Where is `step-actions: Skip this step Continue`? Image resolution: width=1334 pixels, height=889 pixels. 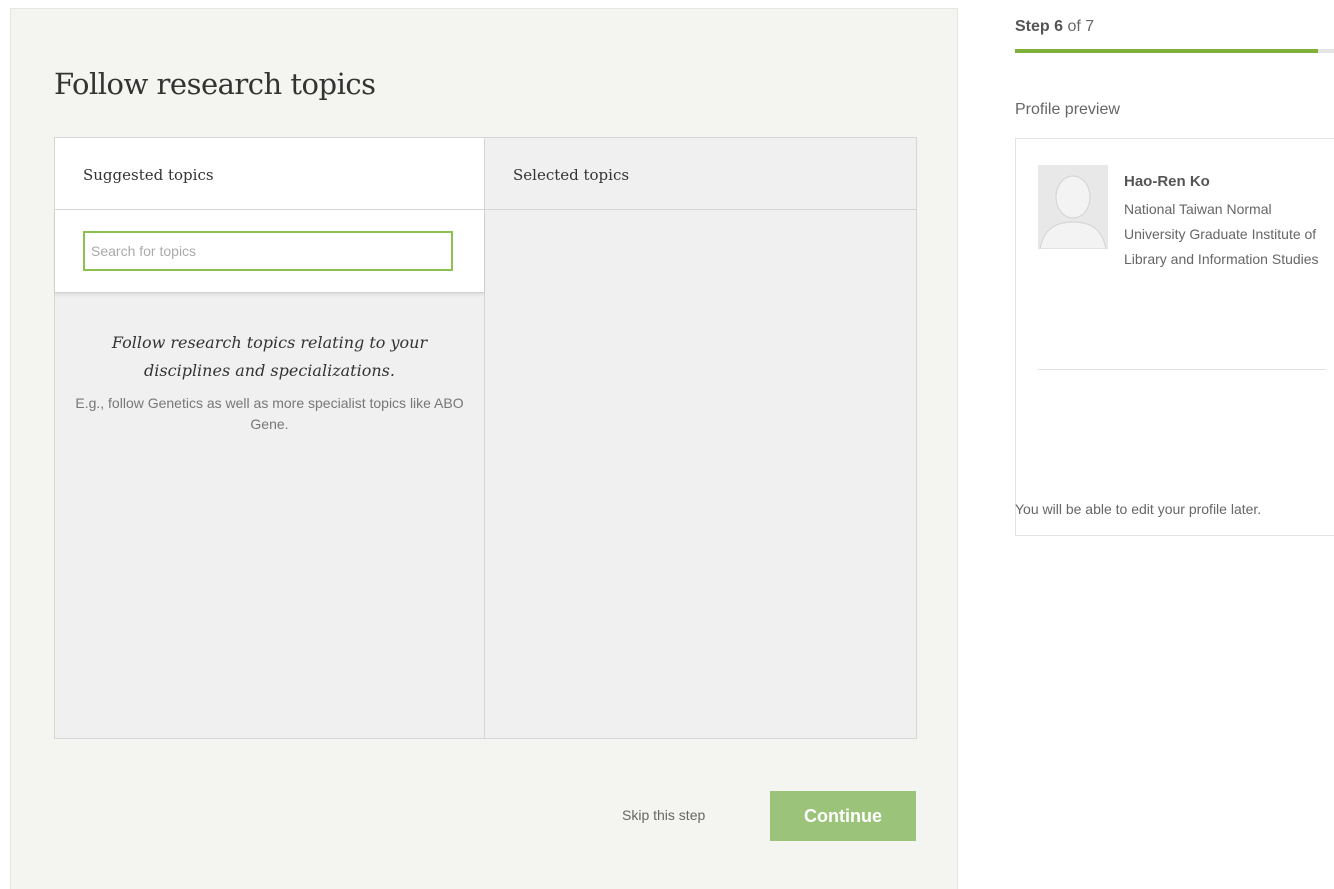
step-actions: Skip this step Continue is located at coordinates (485, 816).